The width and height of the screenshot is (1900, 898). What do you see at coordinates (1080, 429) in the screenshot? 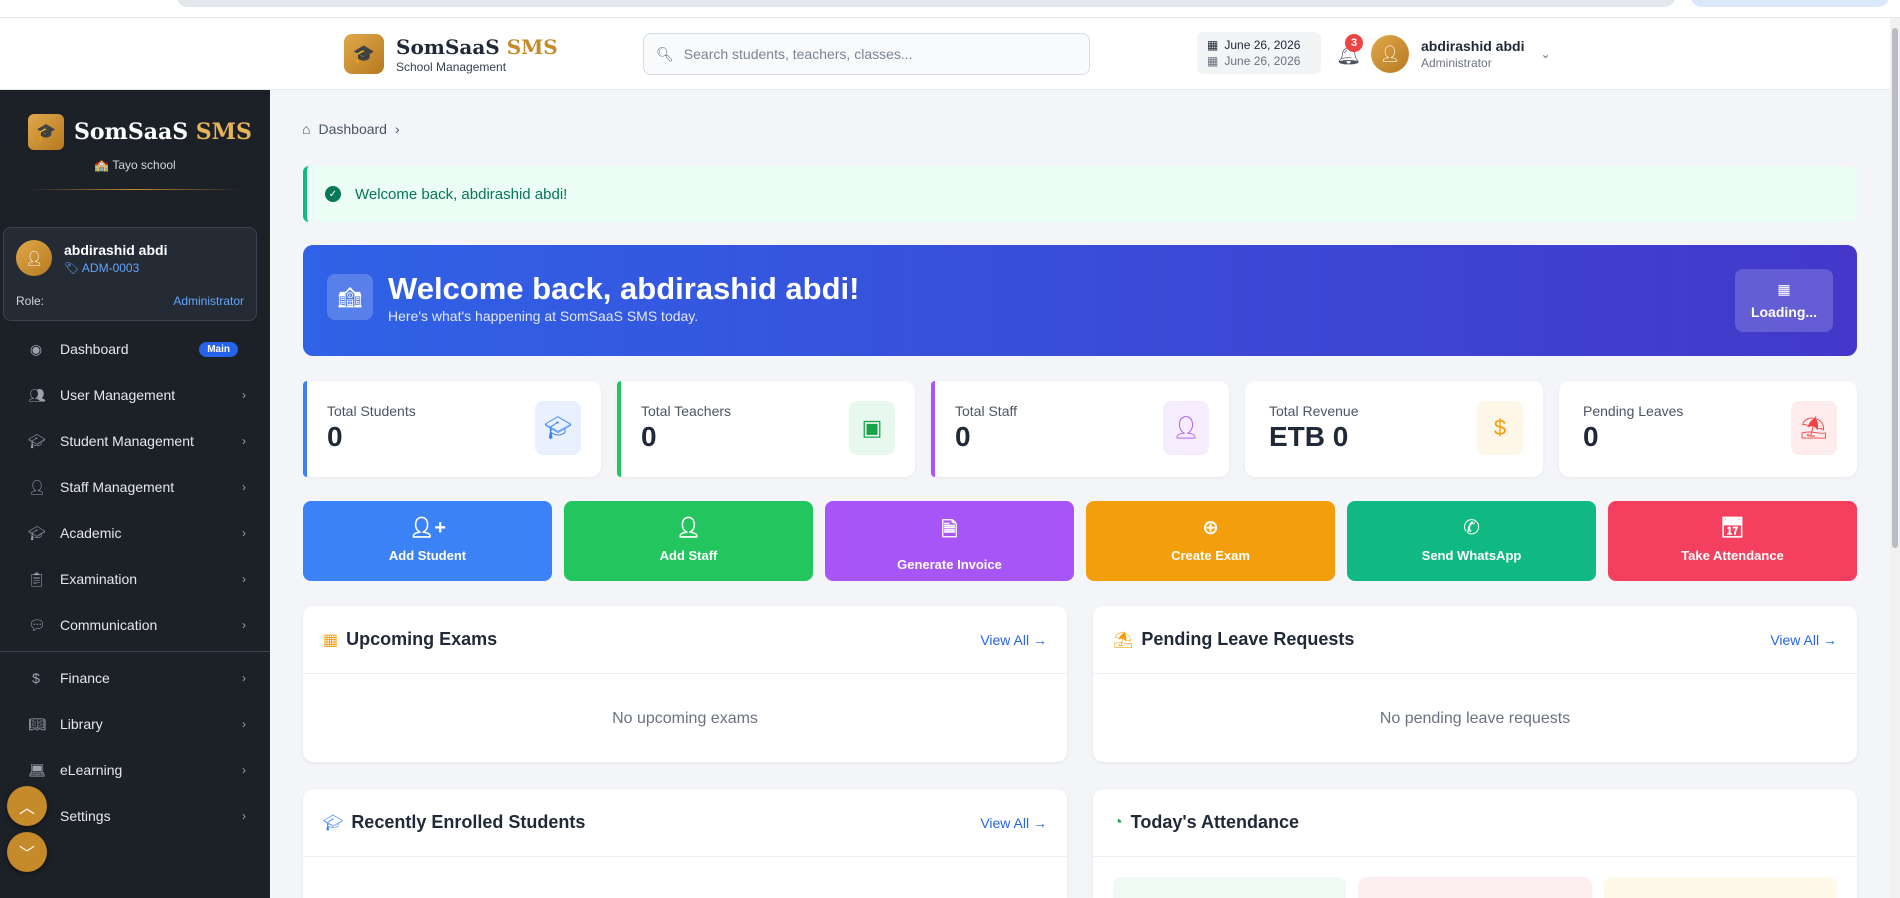
I see `stat-total-staff: Total Staff 0 👤︎` at bounding box center [1080, 429].